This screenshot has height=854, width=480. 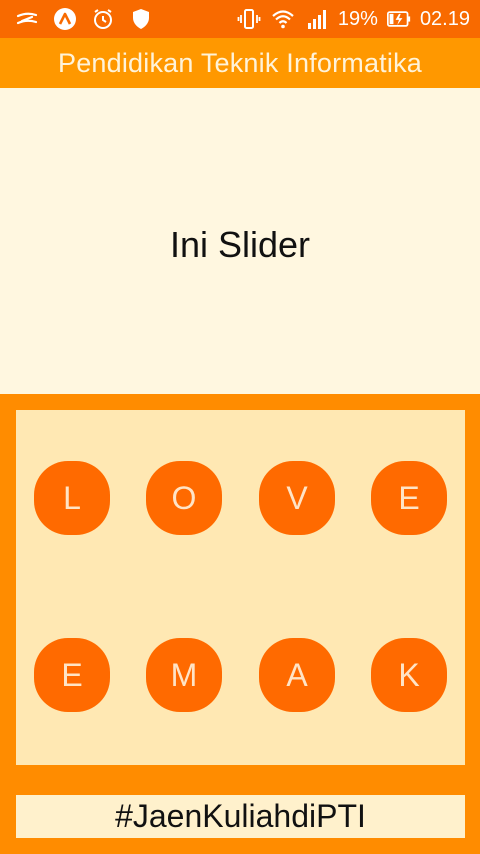 I want to click on letter-button-l: L, so click(x=72, y=498).